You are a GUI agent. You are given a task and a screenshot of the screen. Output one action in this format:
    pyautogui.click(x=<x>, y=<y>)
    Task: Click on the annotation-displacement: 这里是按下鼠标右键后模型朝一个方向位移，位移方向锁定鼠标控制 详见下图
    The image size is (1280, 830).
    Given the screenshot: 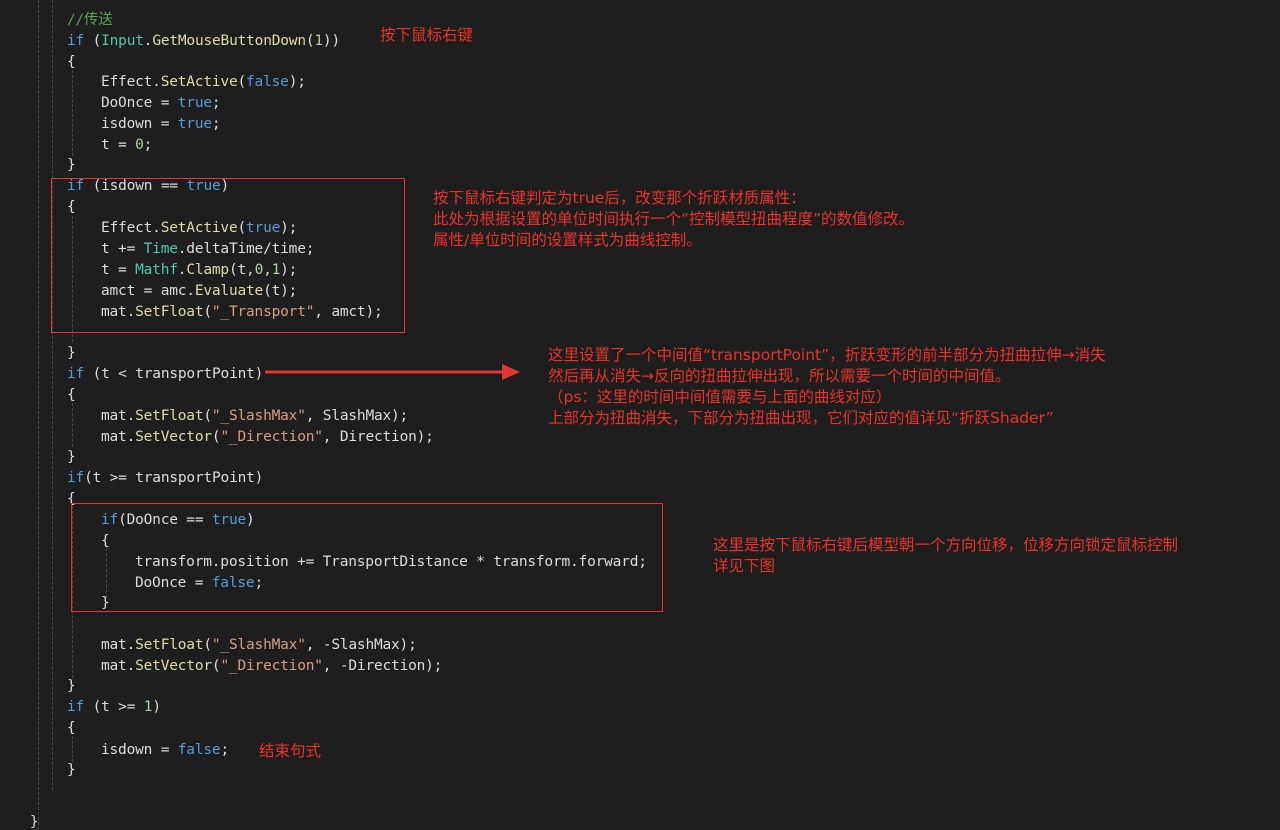 What is the action you would take?
    pyautogui.click(x=945, y=556)
    